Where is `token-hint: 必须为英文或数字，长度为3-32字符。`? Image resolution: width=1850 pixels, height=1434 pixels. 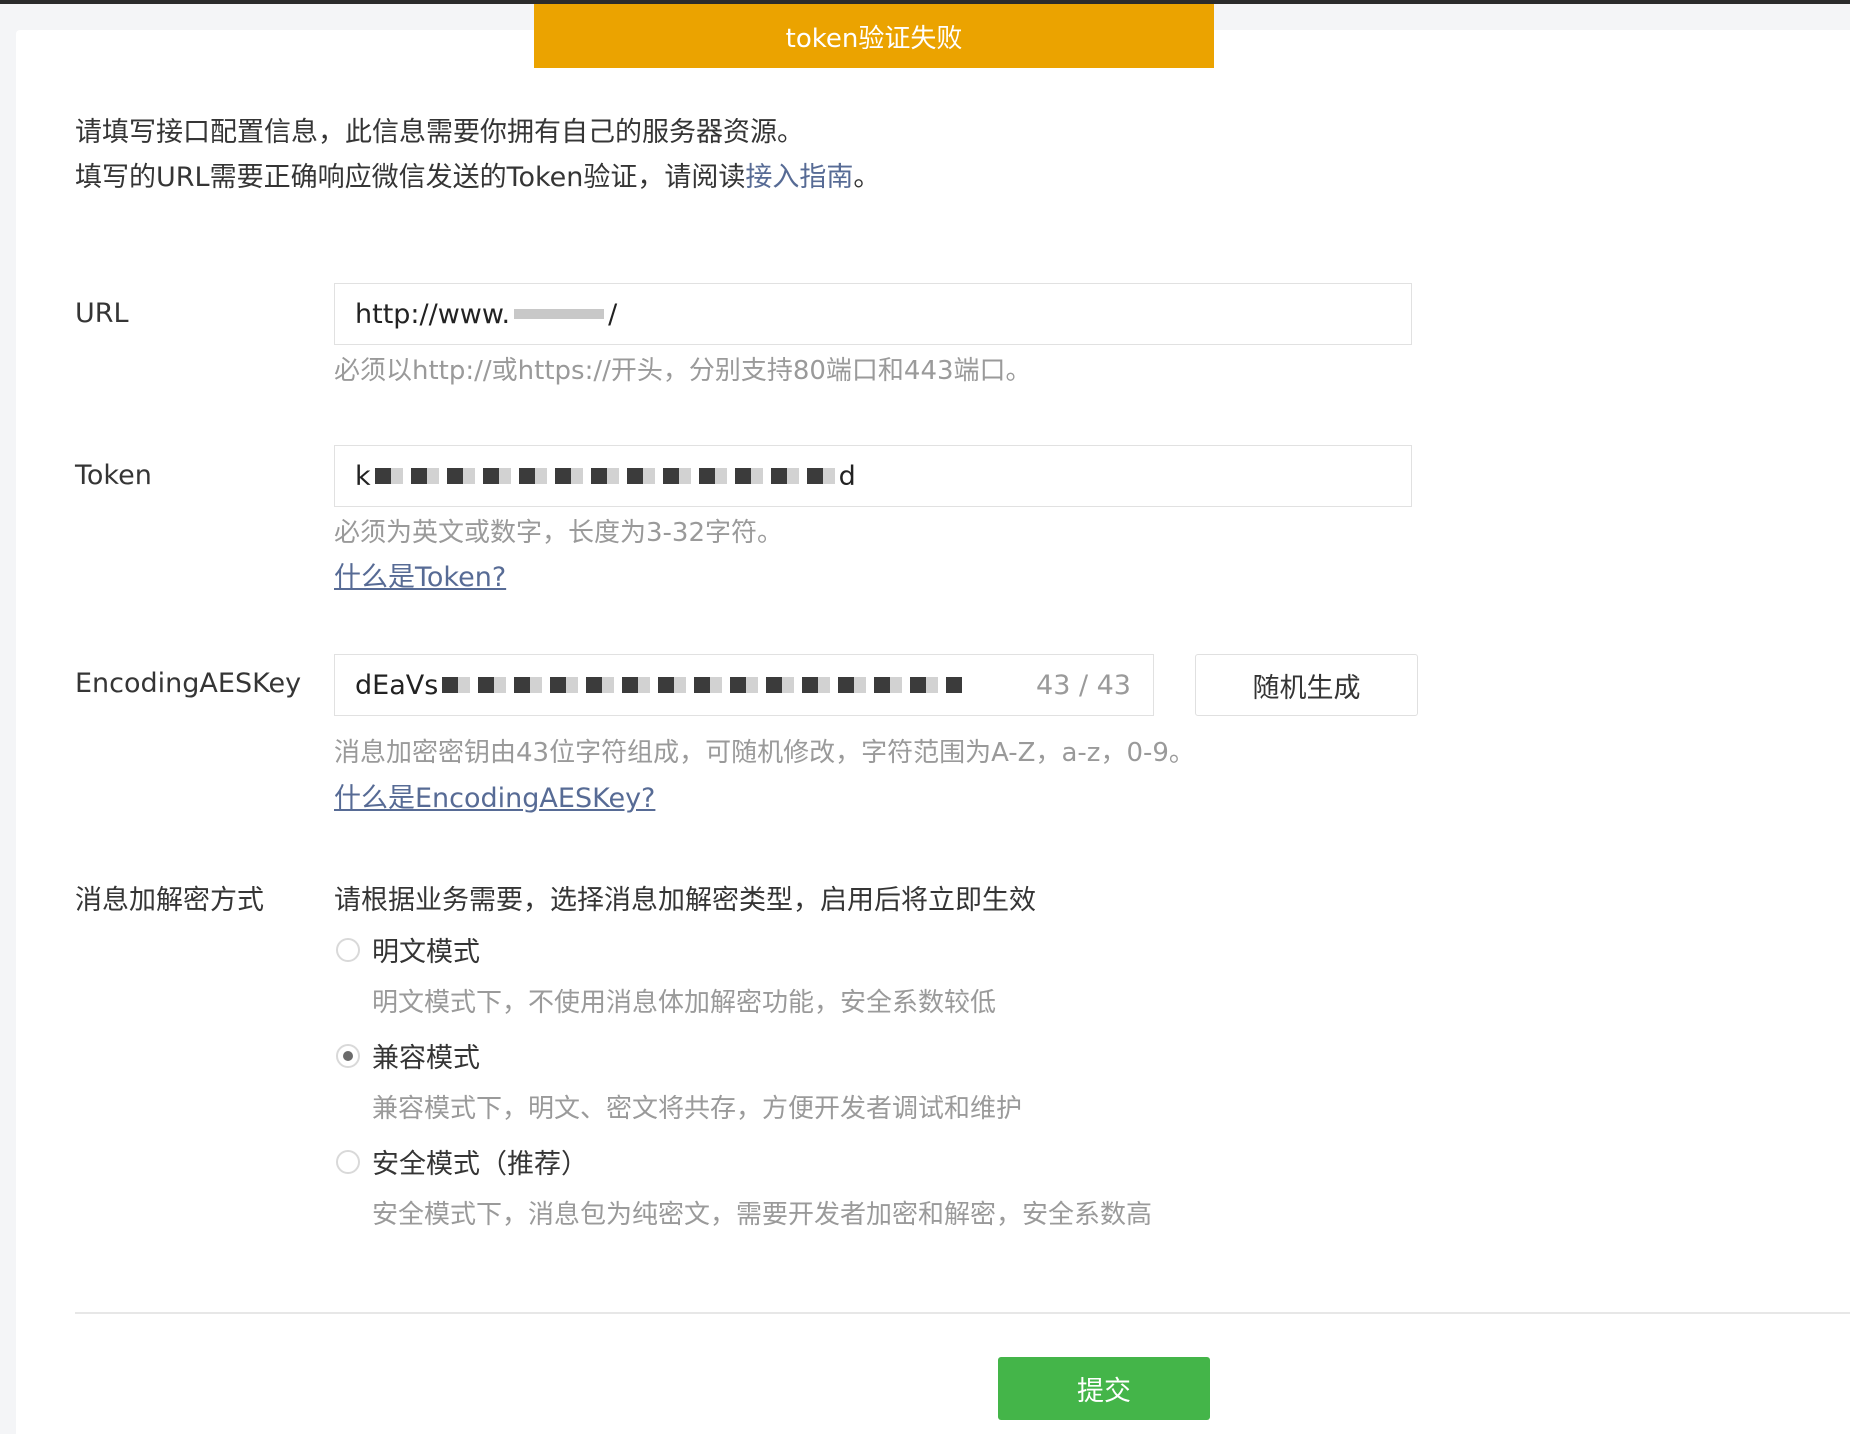 token-hint: 必须为英文或数字，长度为3-32字符。 is located at coordinates (559, 533).